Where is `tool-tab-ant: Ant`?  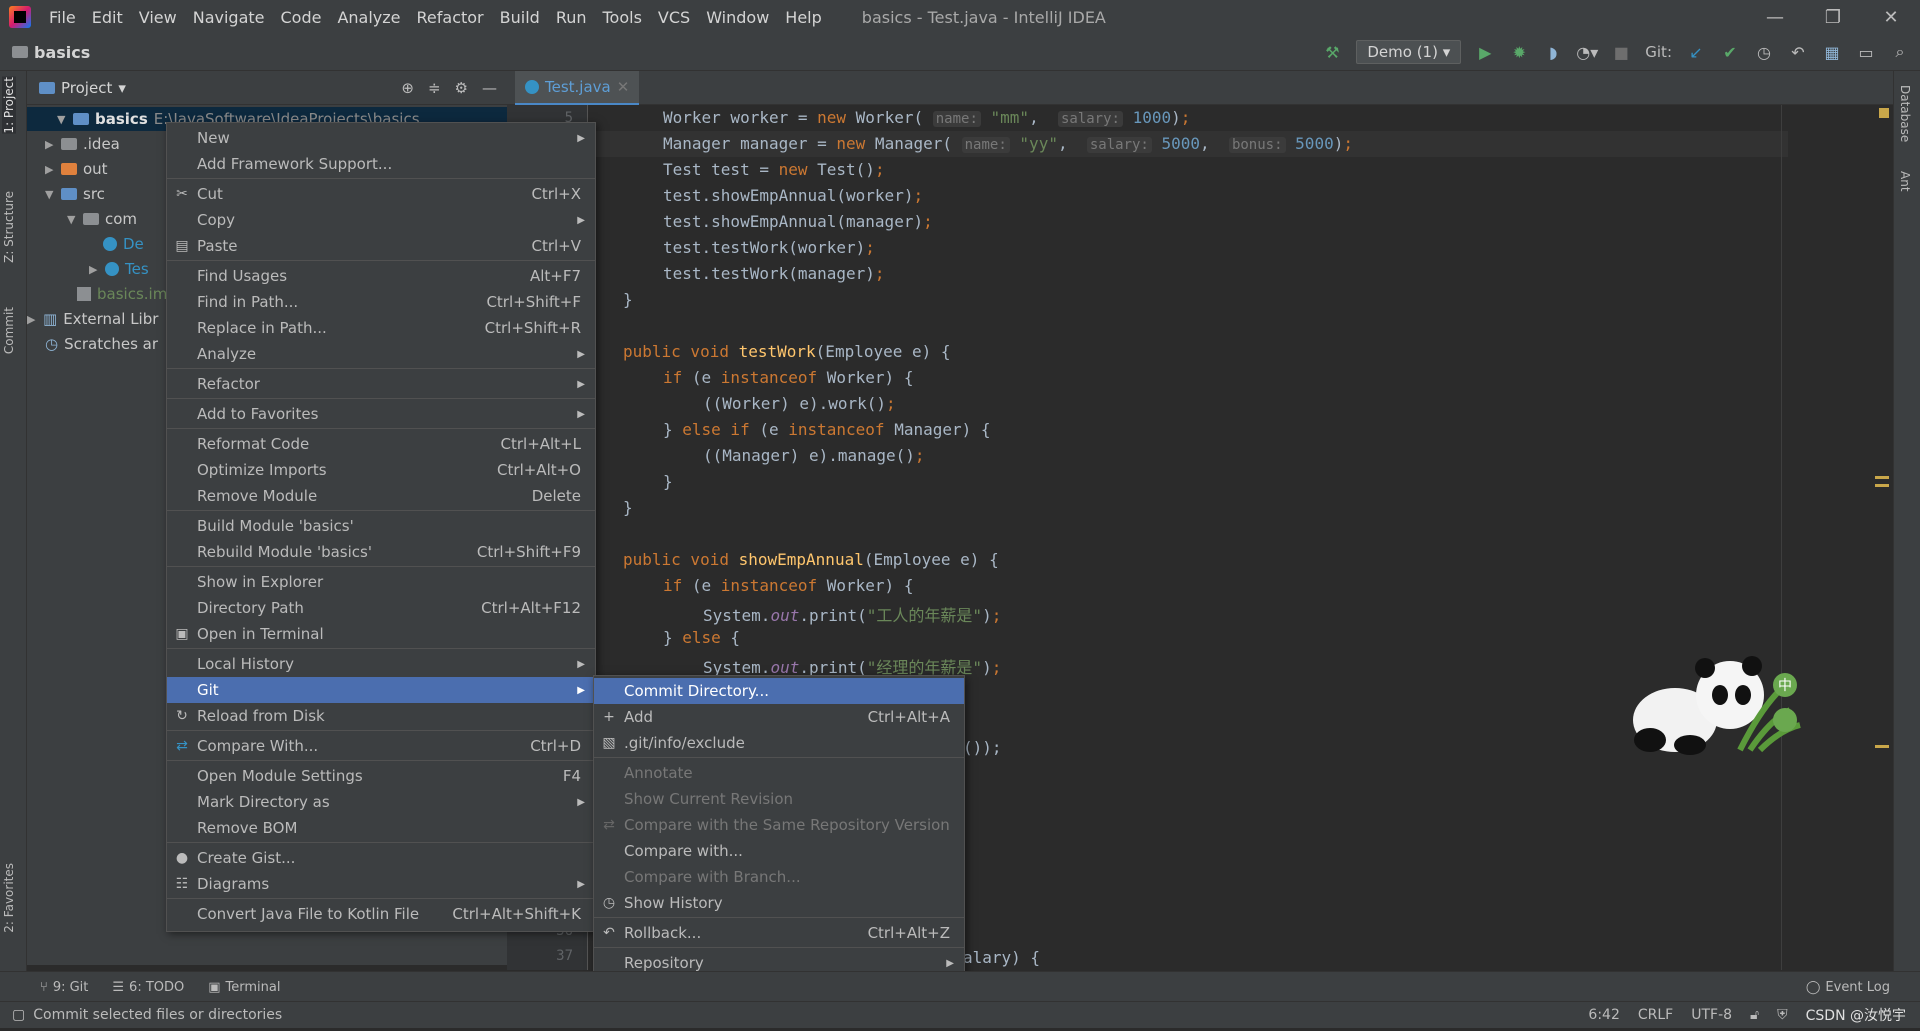 tool-tab-ant: Ant is located at coordinates (1905, 181).